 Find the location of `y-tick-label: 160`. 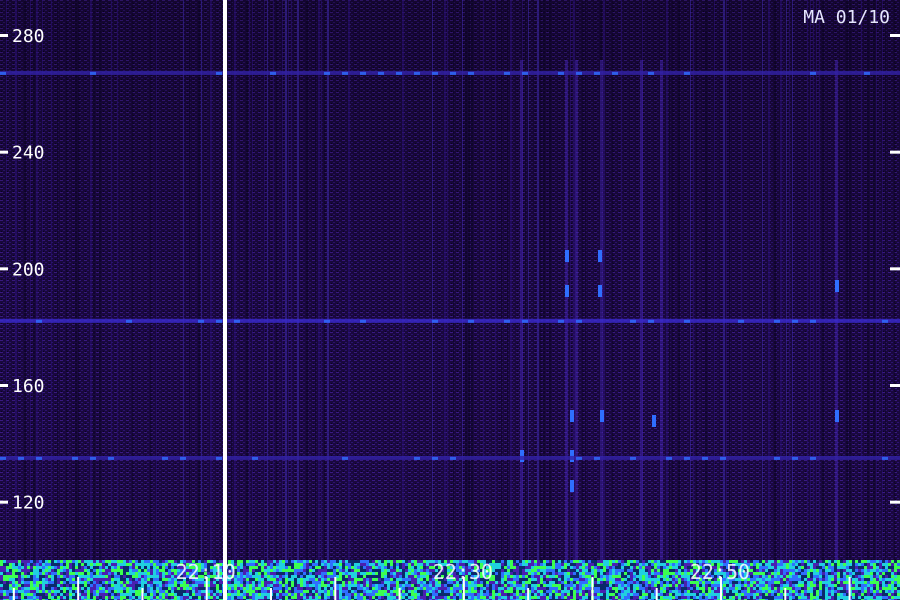

y-tick-label: 160 is located at coordinates (28, 386).